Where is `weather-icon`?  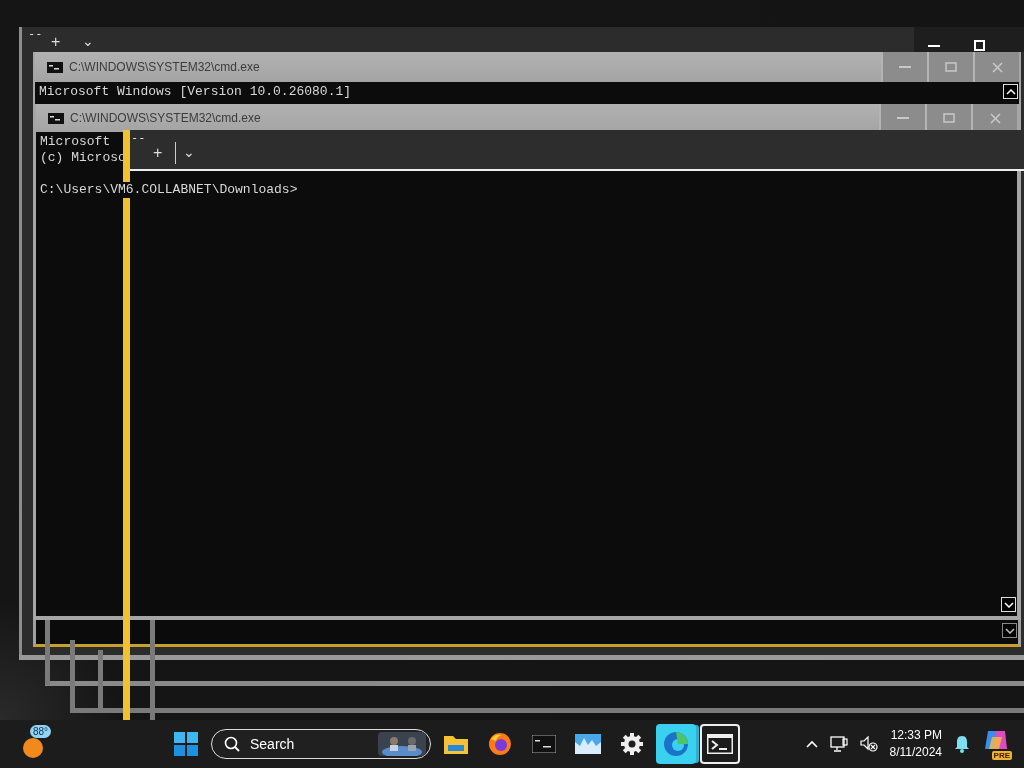 weather-icon is located at coordinates (33, 748).